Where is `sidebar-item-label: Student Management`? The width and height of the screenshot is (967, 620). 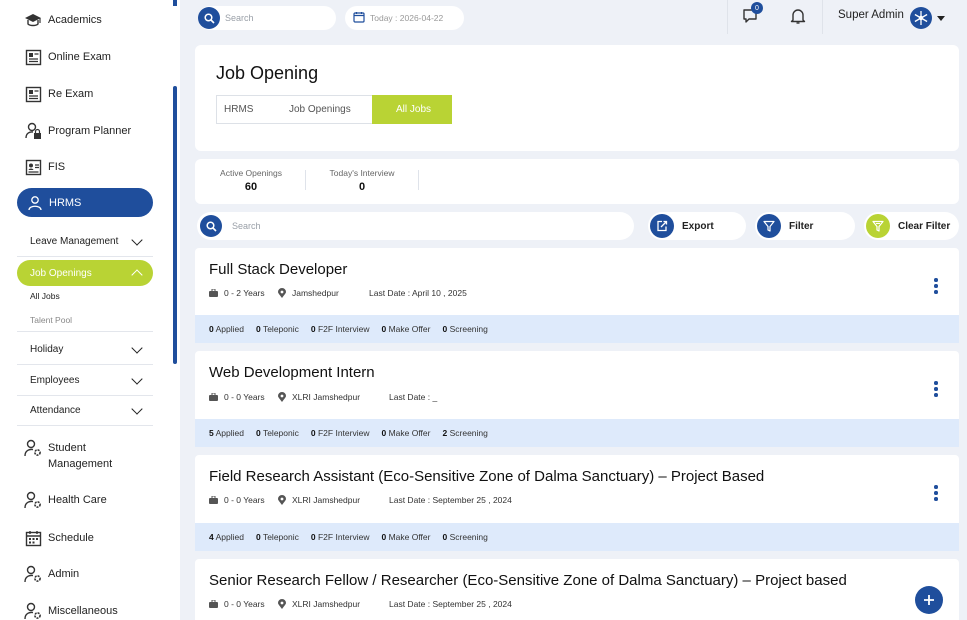
sidebar-item-label: Student Management is located at coordinates (80, 456).